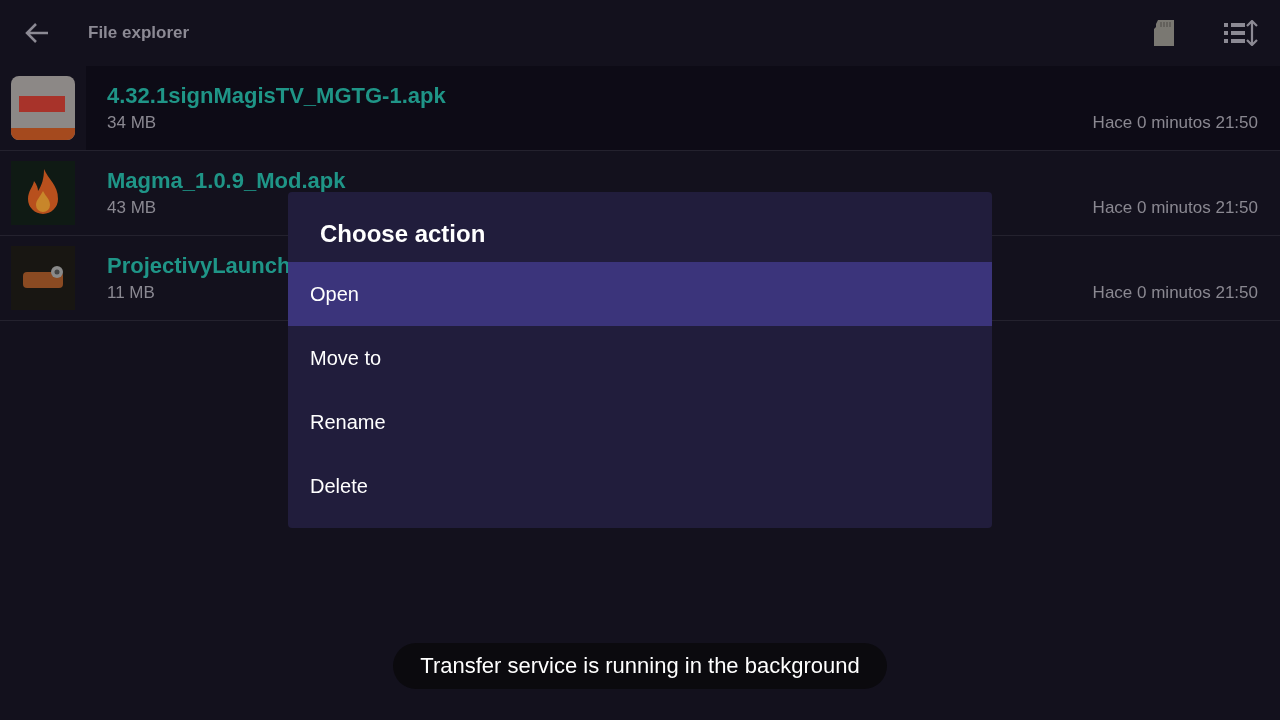  I want to click on projector-icon, so click(43, 278).